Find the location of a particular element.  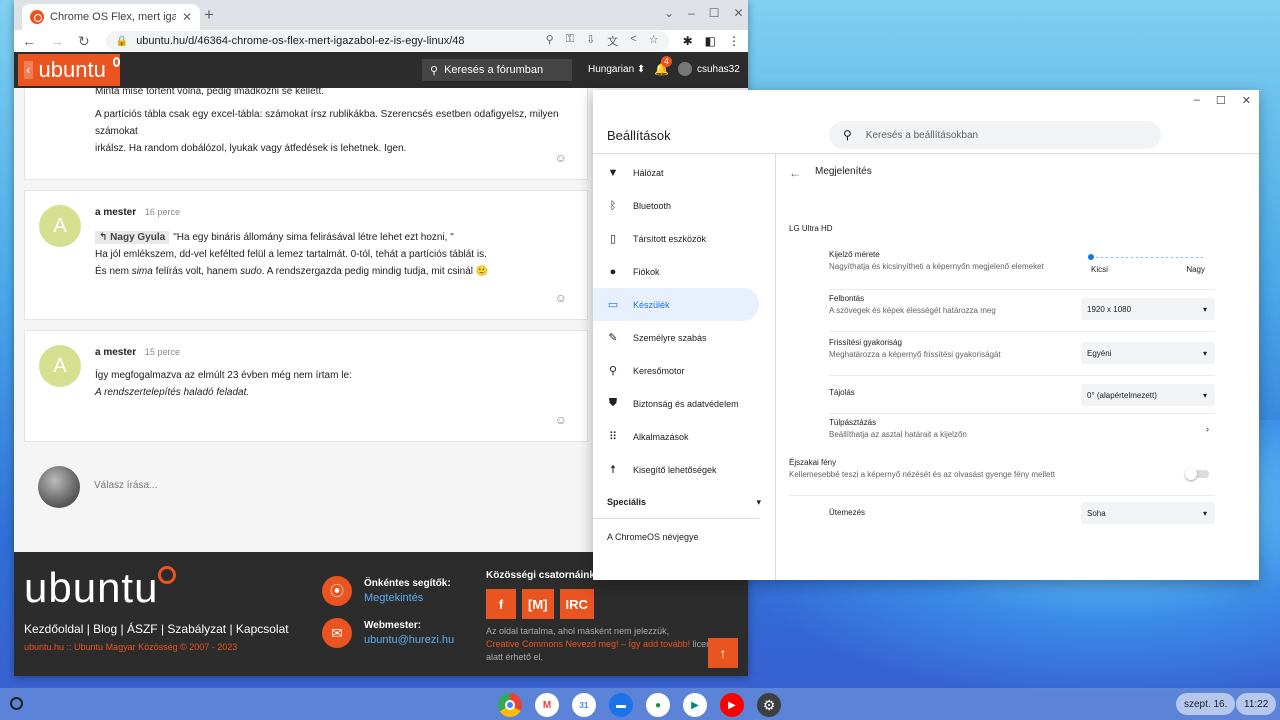

translate-icon: 文 is located at coordinates (612, 41).